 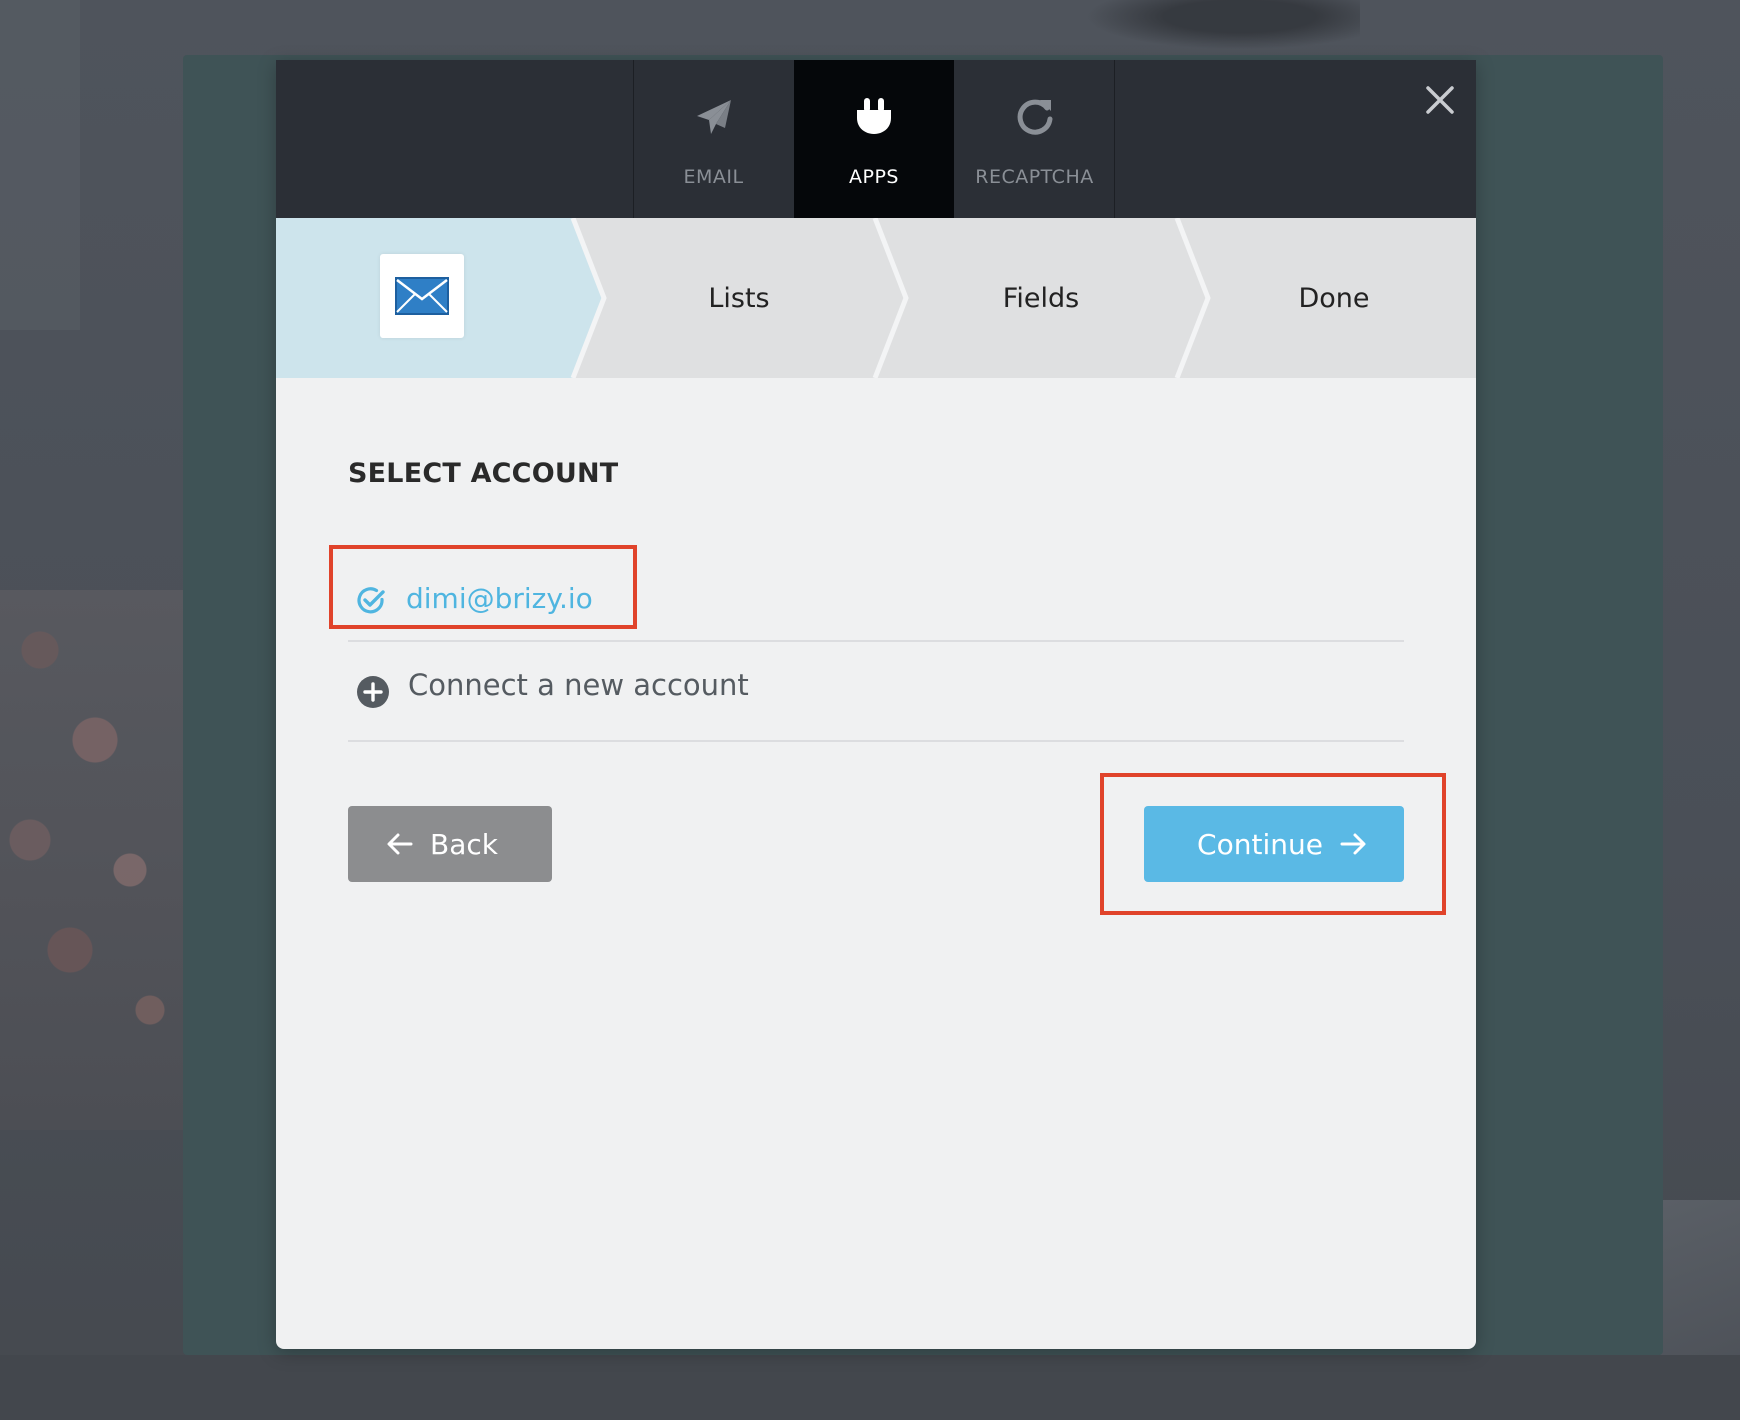 I want to click on arrow-right-icon, so click(x=1353, y=844).